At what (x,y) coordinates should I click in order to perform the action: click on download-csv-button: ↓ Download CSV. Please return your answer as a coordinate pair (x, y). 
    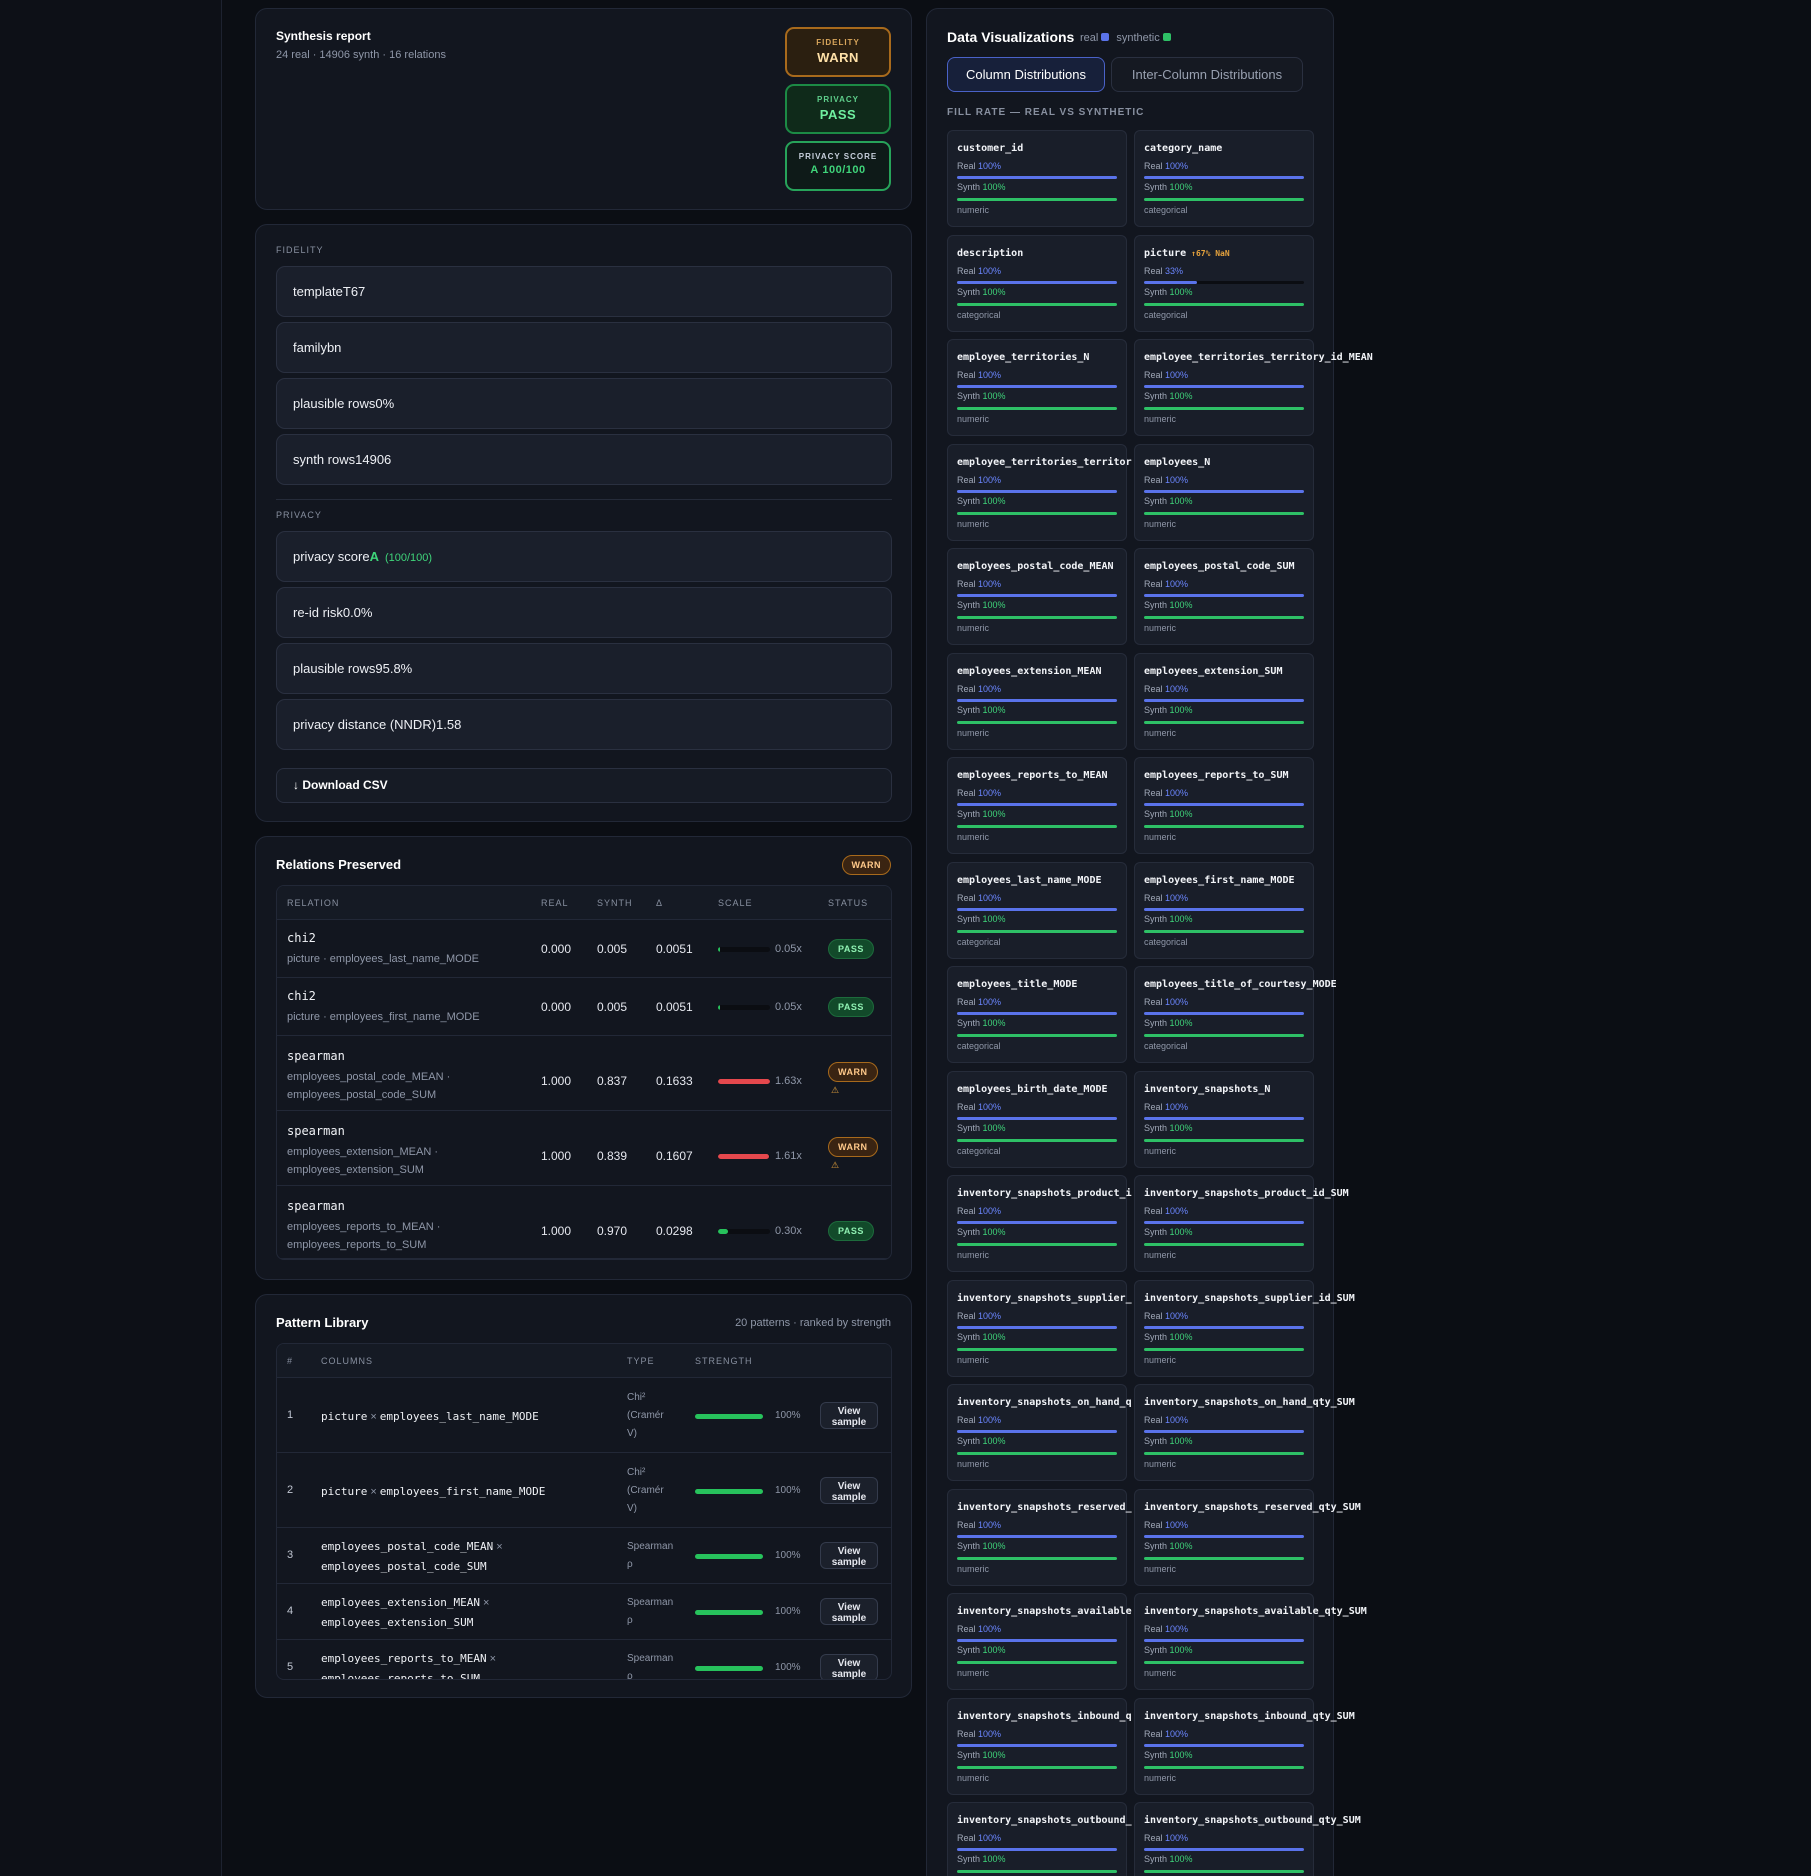
    Looking at the image, I should click on (584, 785).